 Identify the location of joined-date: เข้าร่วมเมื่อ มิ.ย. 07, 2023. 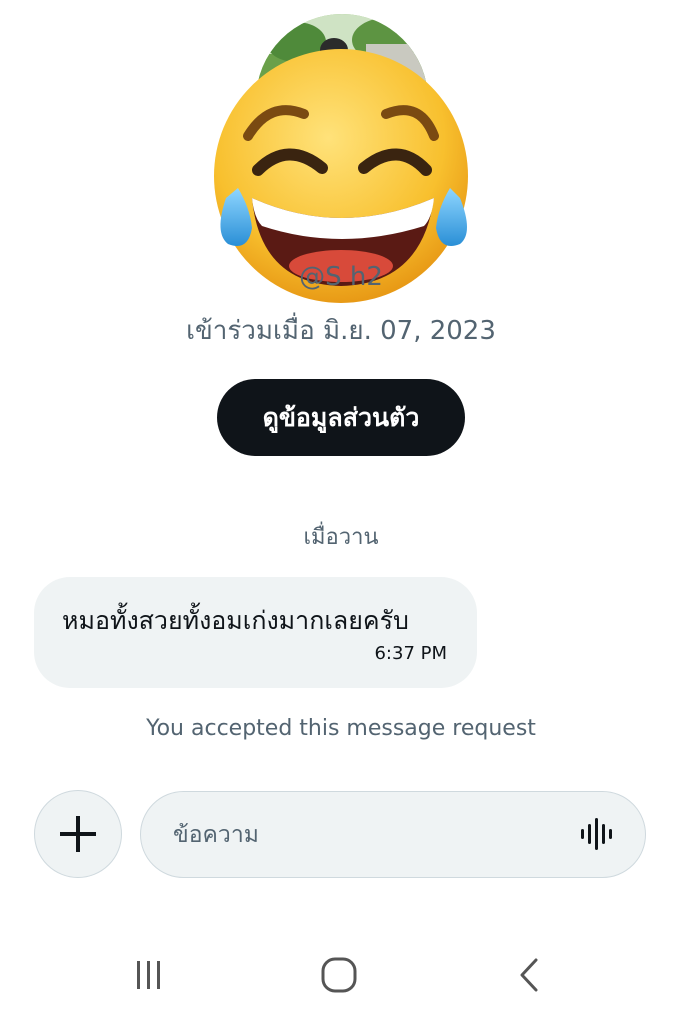
(341, 331).